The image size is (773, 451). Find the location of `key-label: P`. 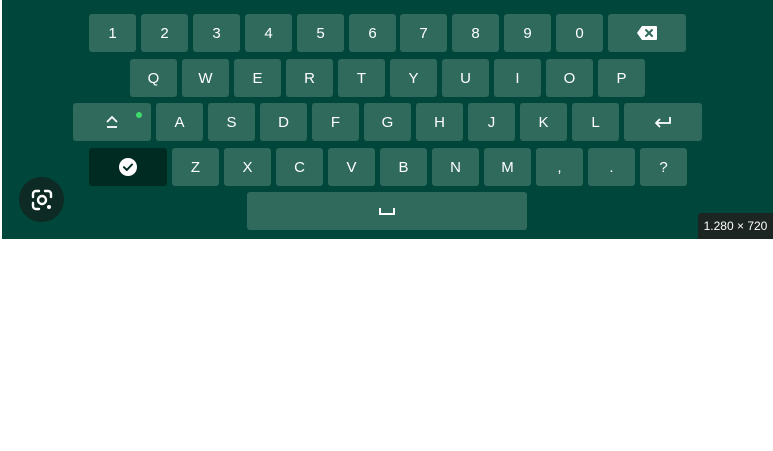

key-label: P is located at coordinates (621, 78).